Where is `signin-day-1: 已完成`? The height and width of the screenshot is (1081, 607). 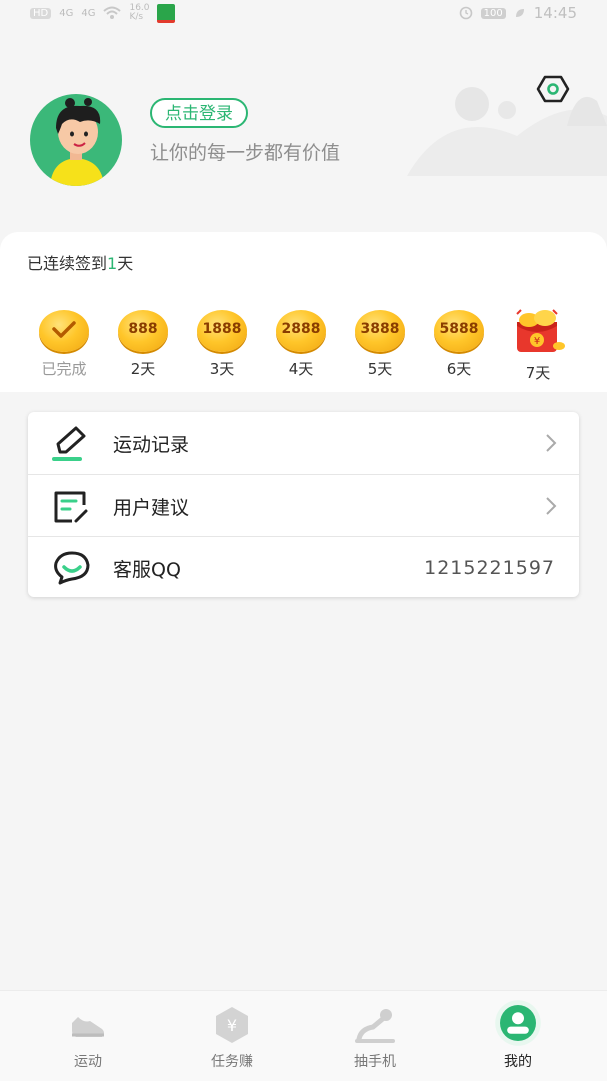 signin-day-1: 已完成 is located at coordinates (64, 343).